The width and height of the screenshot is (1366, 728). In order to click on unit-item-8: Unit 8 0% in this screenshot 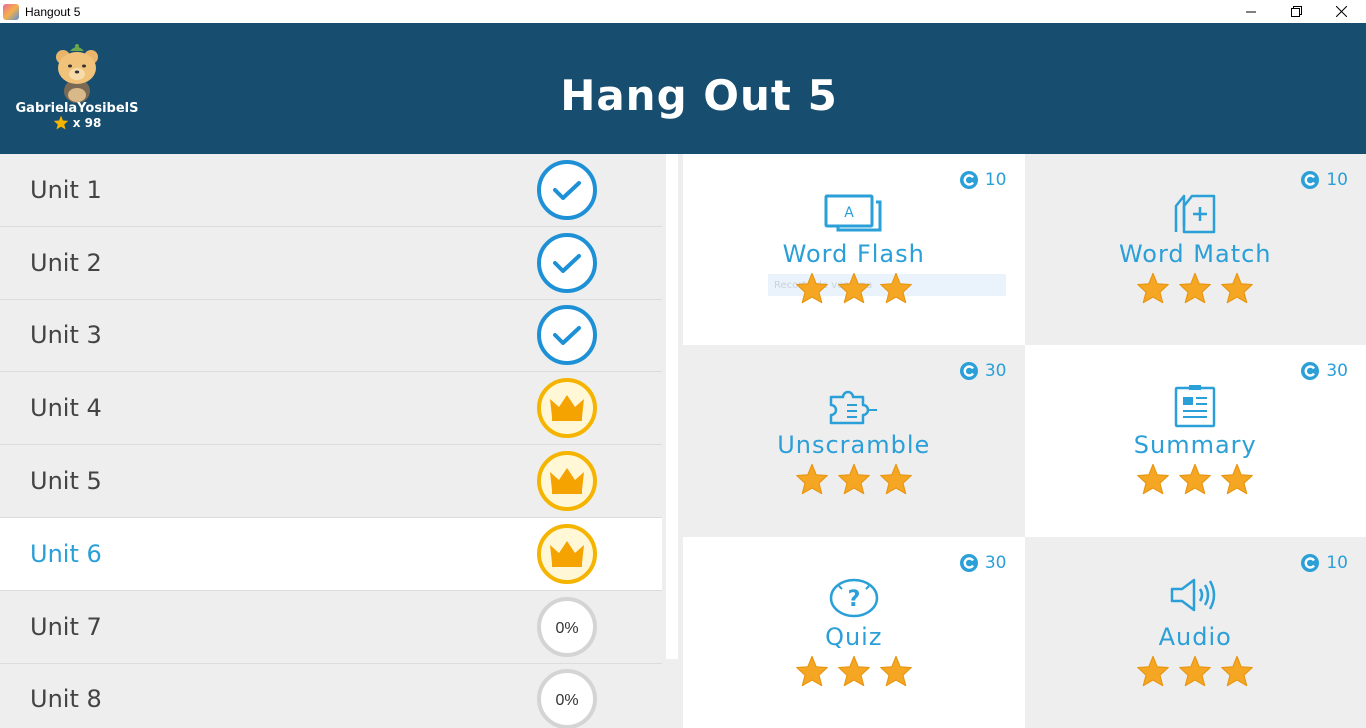, I will do `click(331, 695)`.